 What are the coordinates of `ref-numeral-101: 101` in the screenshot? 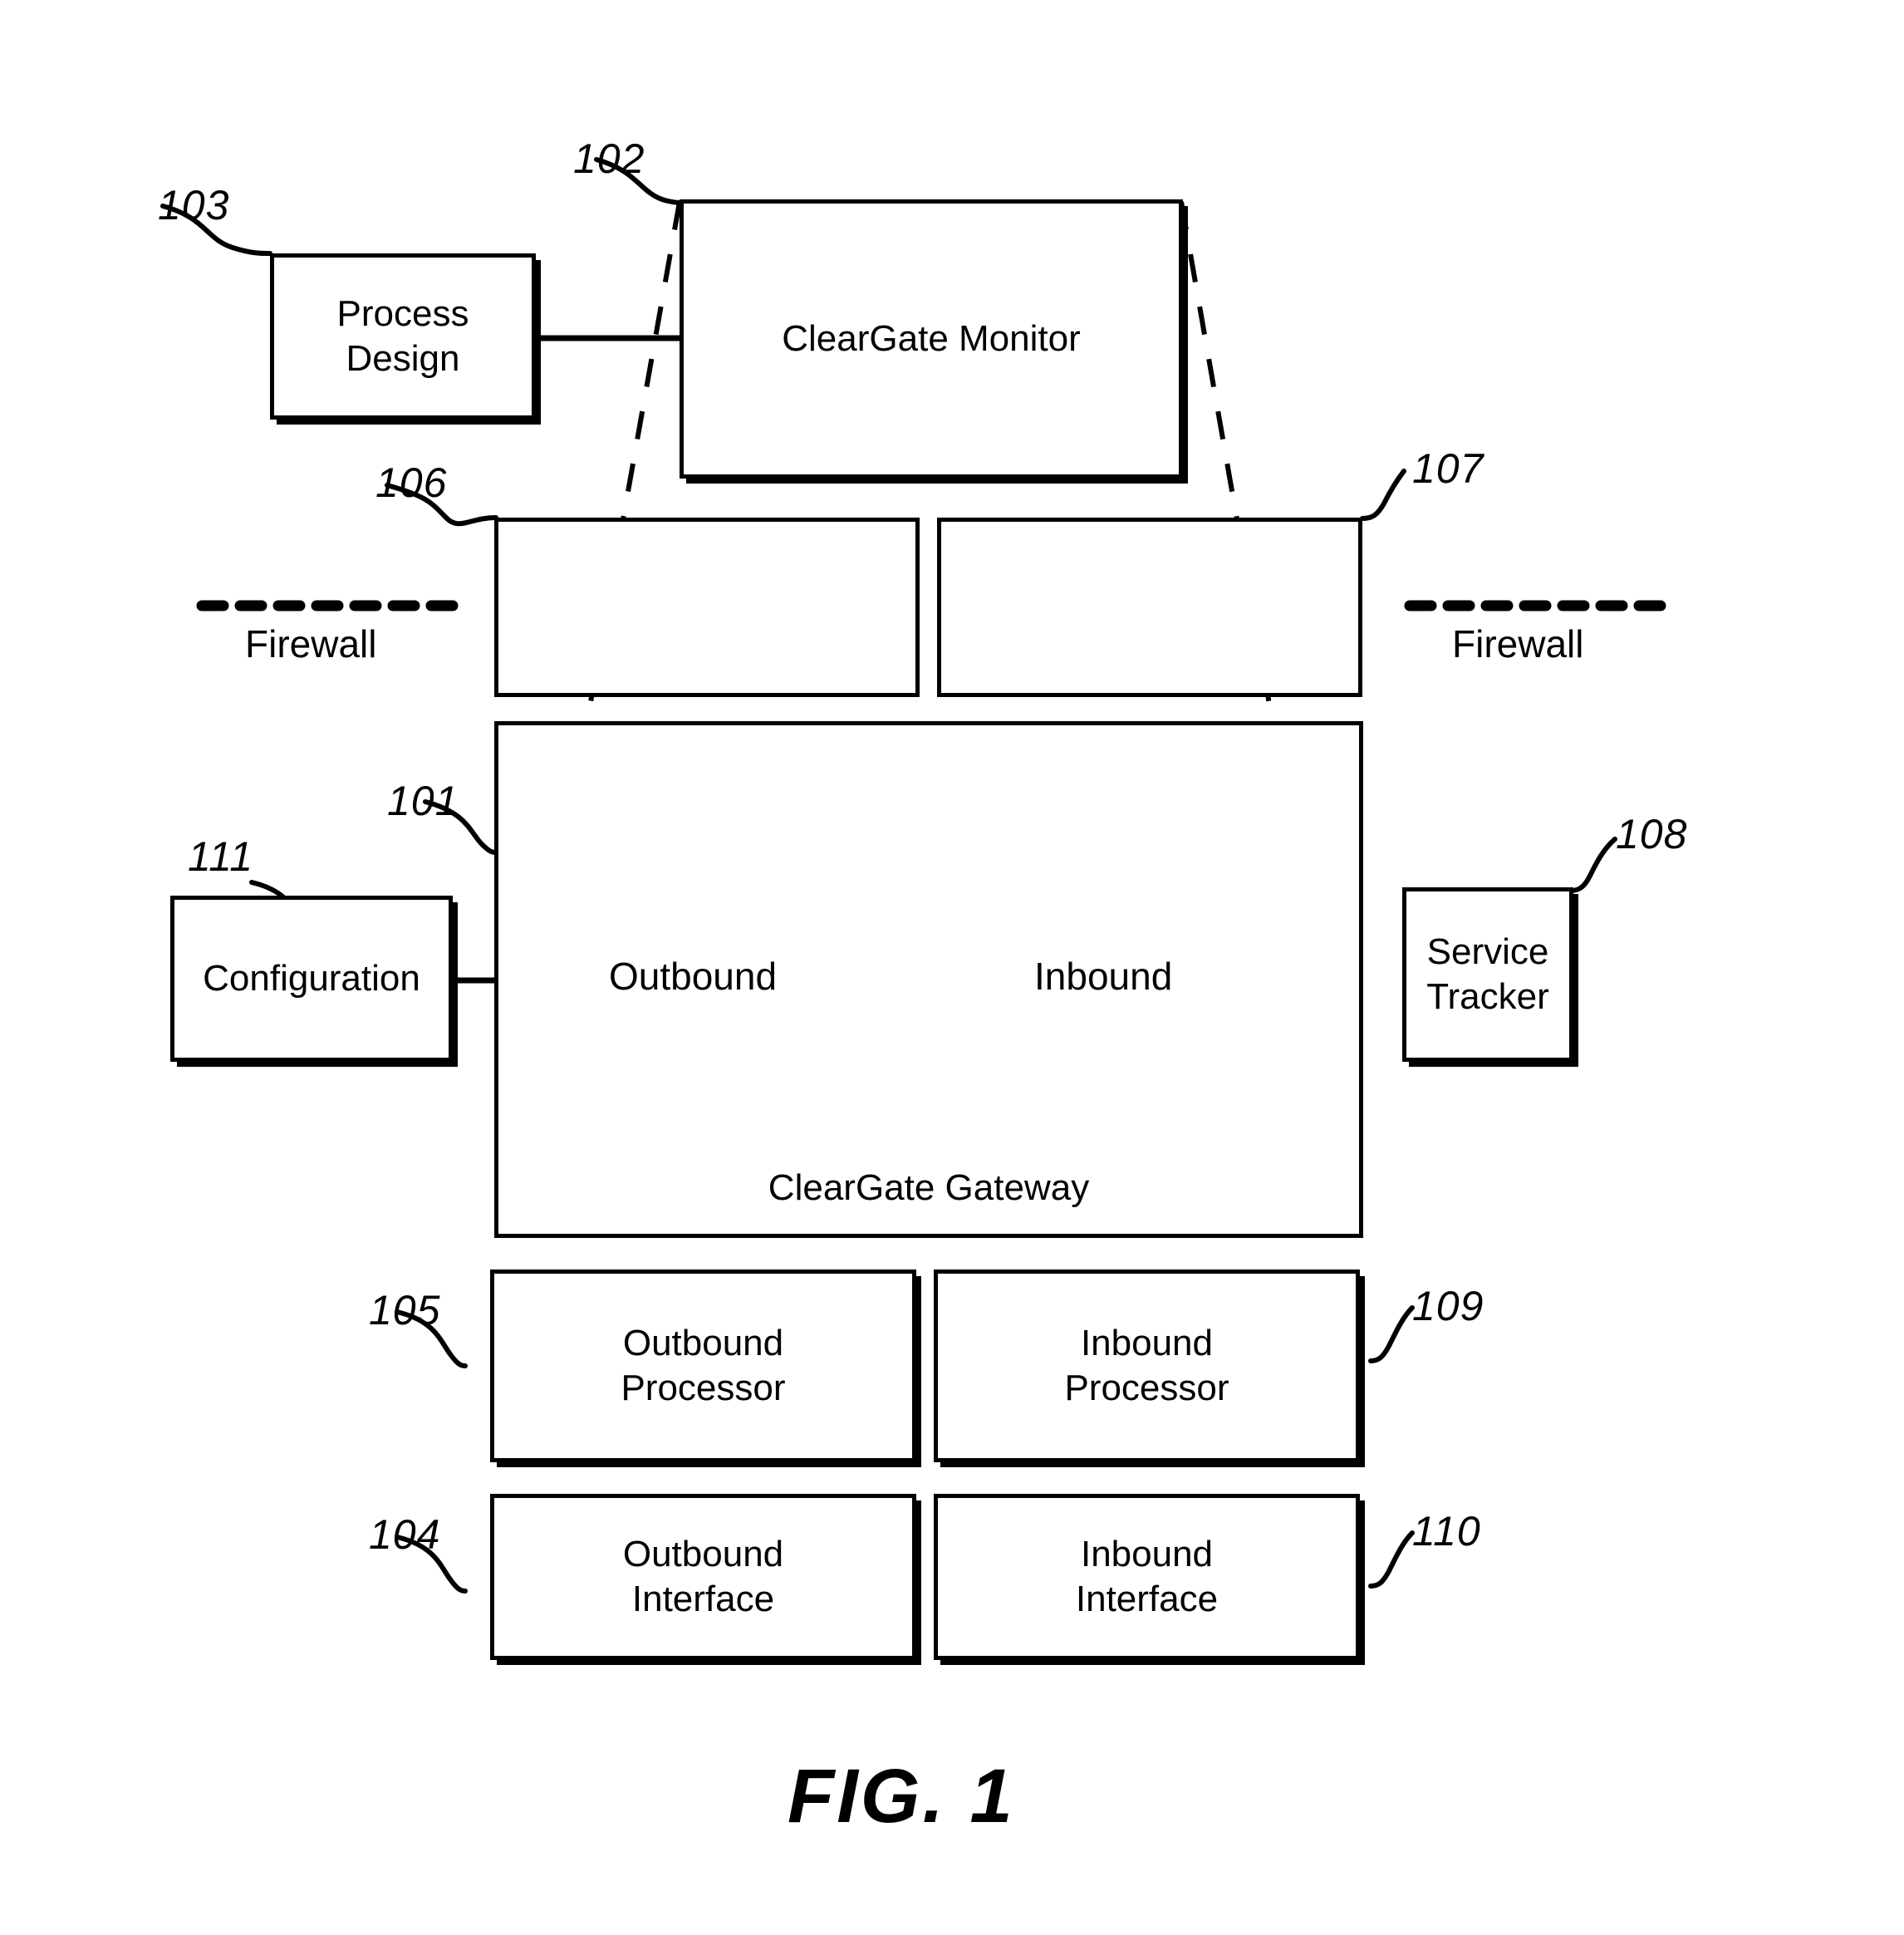 It's located at (423, 801).